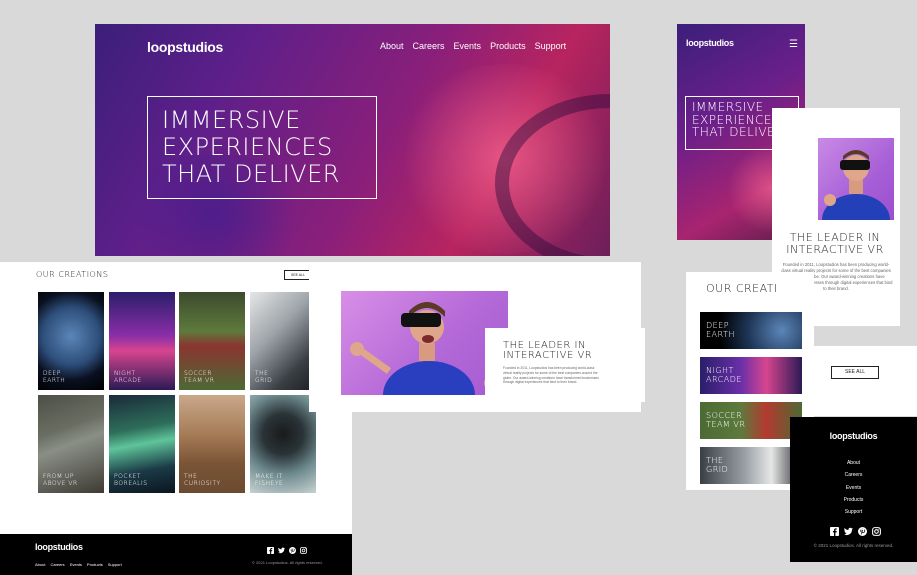 This screenshot has width=917, height=575. I want to click on mobile-leader-title: THE LEADER IN INTERACTIVE VR, so click(835, 243).